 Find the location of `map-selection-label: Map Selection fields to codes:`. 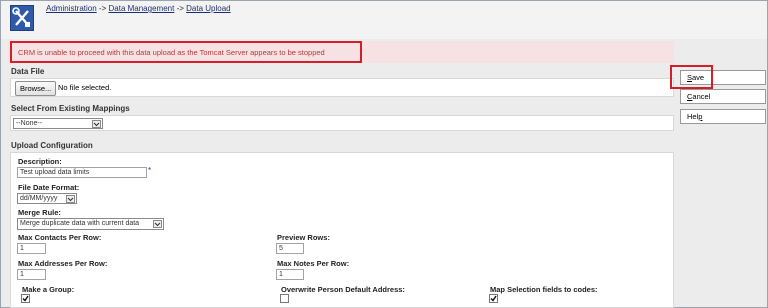

map-selection-label: Map Selection fields to codes: is located at coordinates (544, 289).